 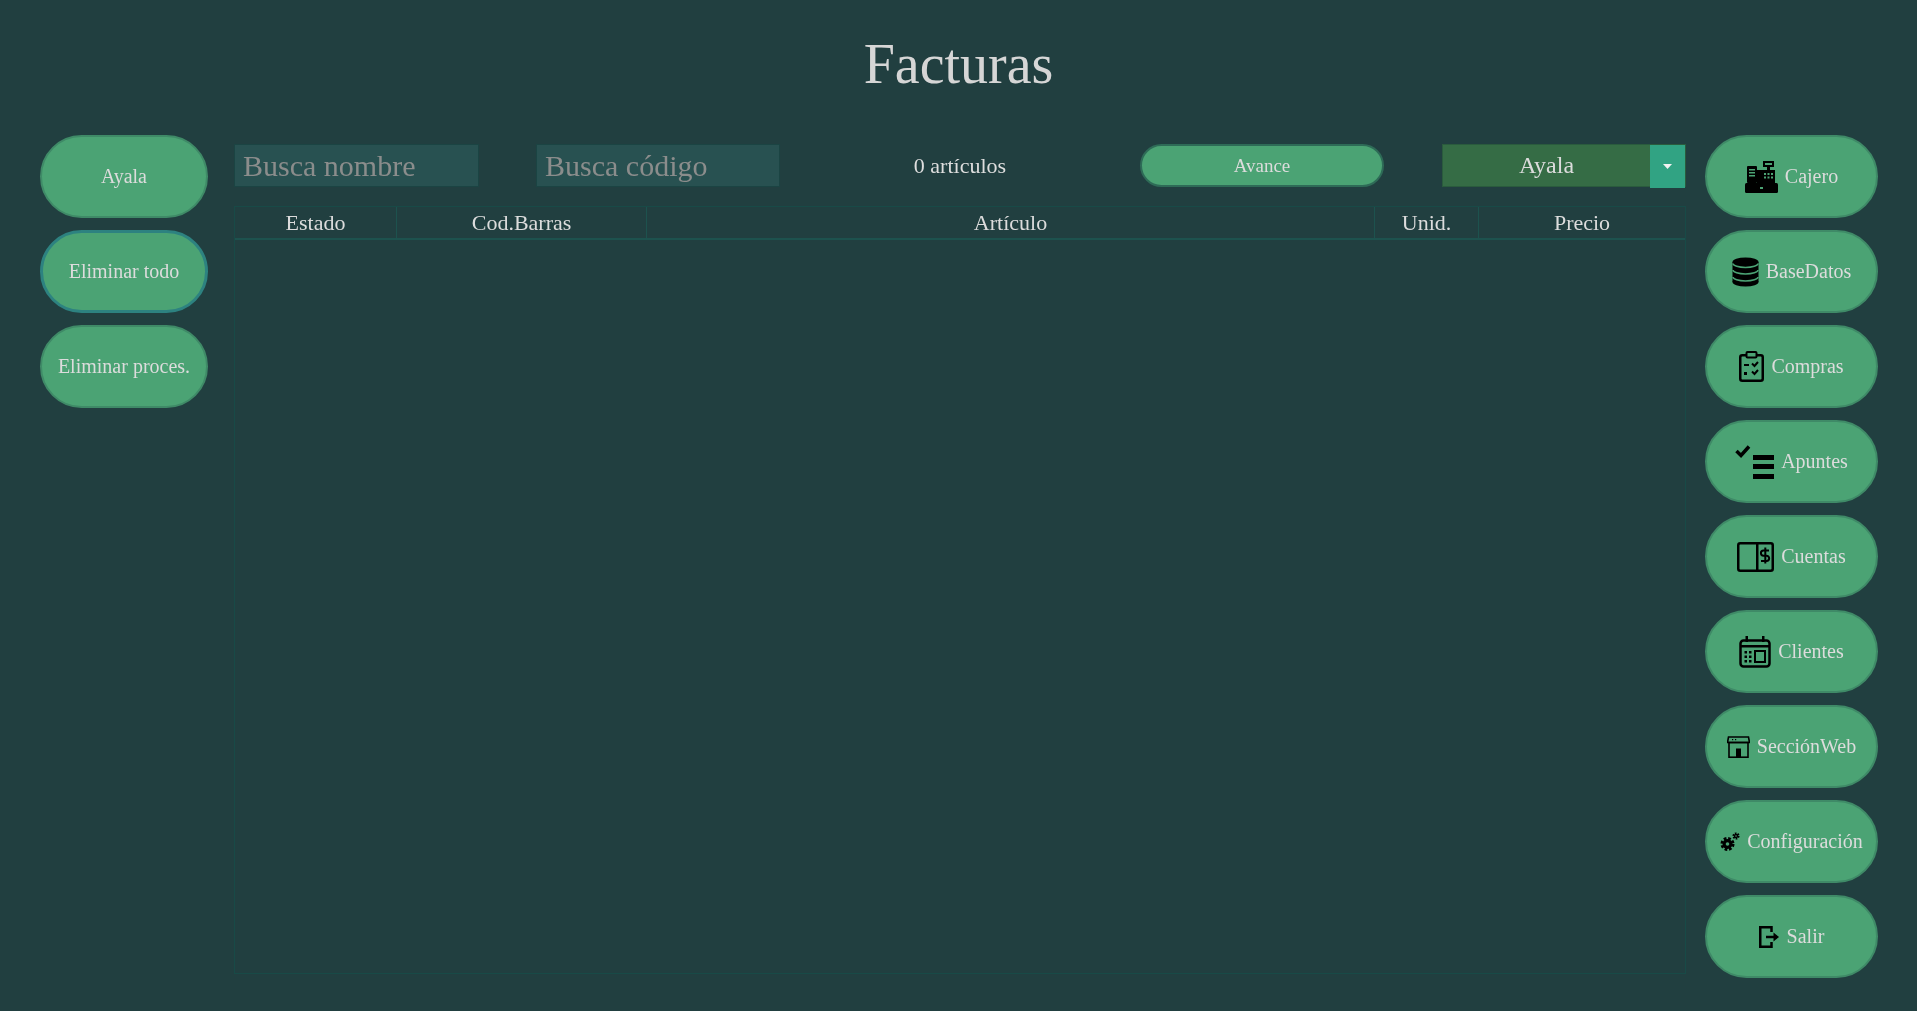 What do you see at coordinates (1791, 936) in the screenshot?
I see `nav-button: Salir` at bounding box center [1791, 936].